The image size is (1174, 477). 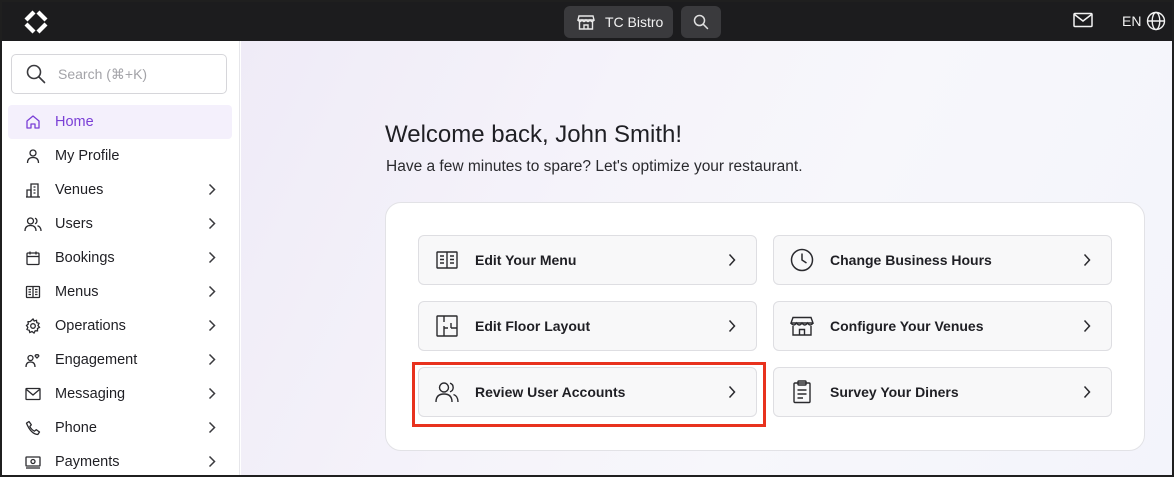 I want to click on edit-menu-button: Edit Your Menu, so click(x=587, y=260).